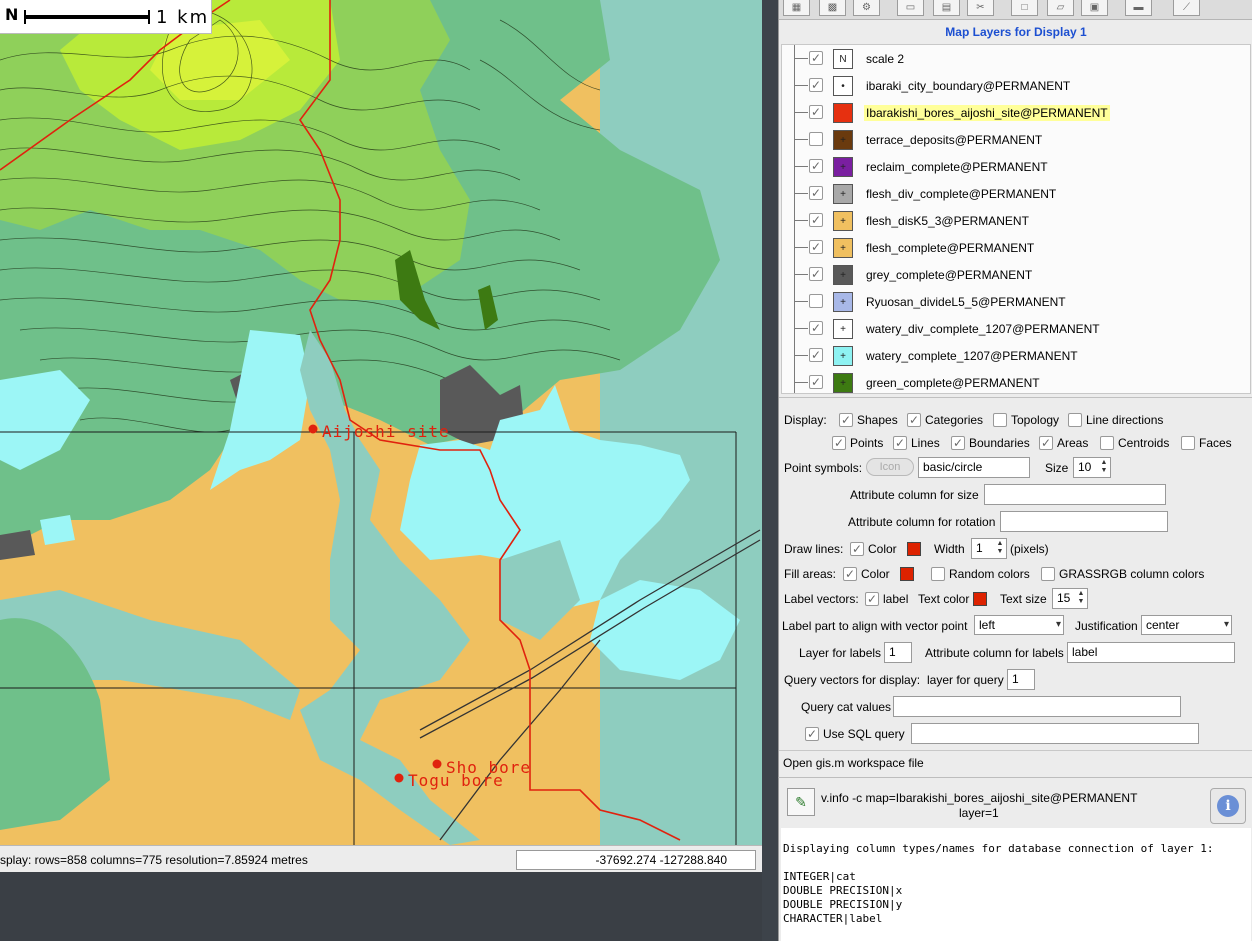  Describe the element at coordinates (1122, 573) in the screenshot. I see `grassrgb-checkbox: GRASSRGB column colors` at that location.